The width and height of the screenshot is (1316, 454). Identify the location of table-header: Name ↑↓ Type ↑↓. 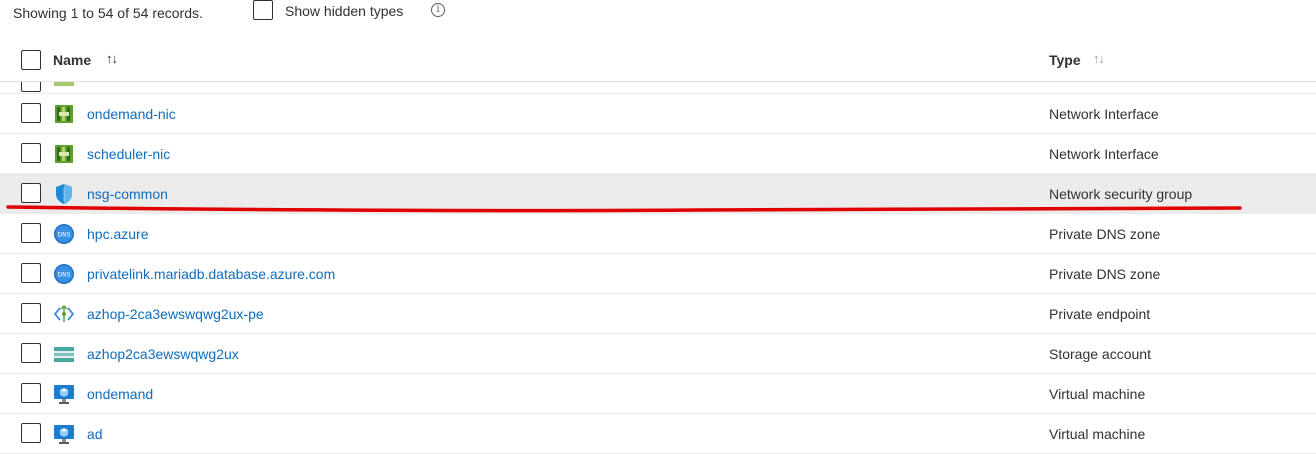
(658, 61).